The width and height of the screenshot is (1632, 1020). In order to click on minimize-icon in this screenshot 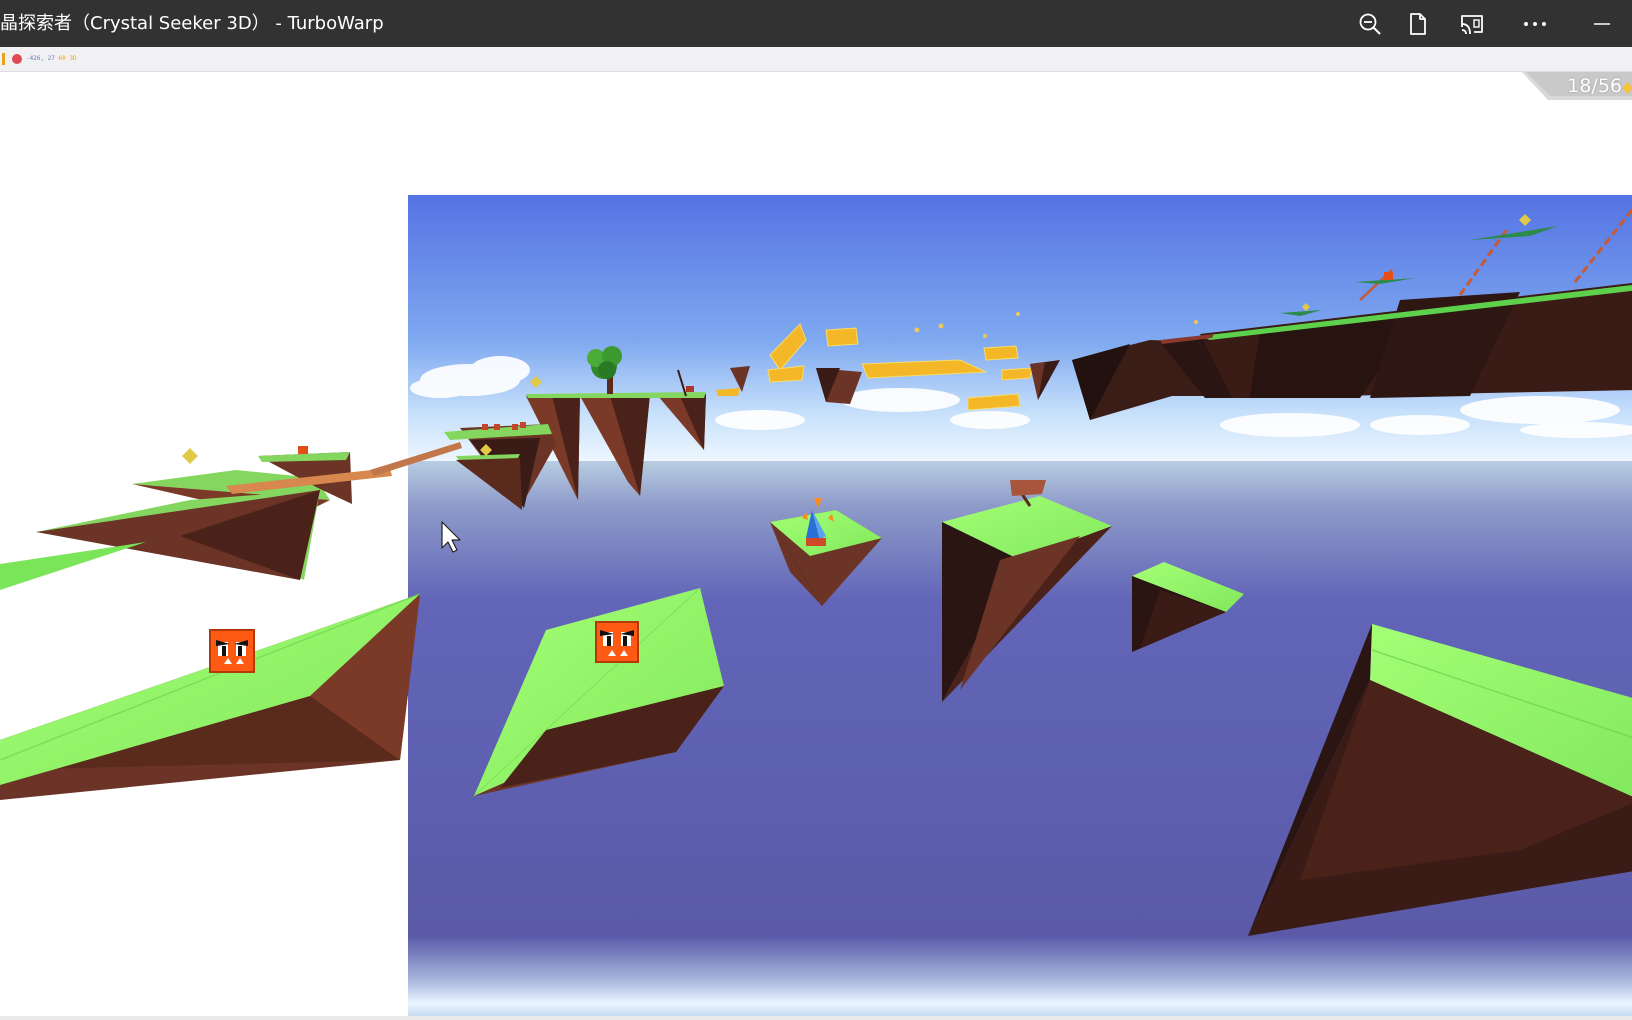, I will do `click(1602, 24)`.